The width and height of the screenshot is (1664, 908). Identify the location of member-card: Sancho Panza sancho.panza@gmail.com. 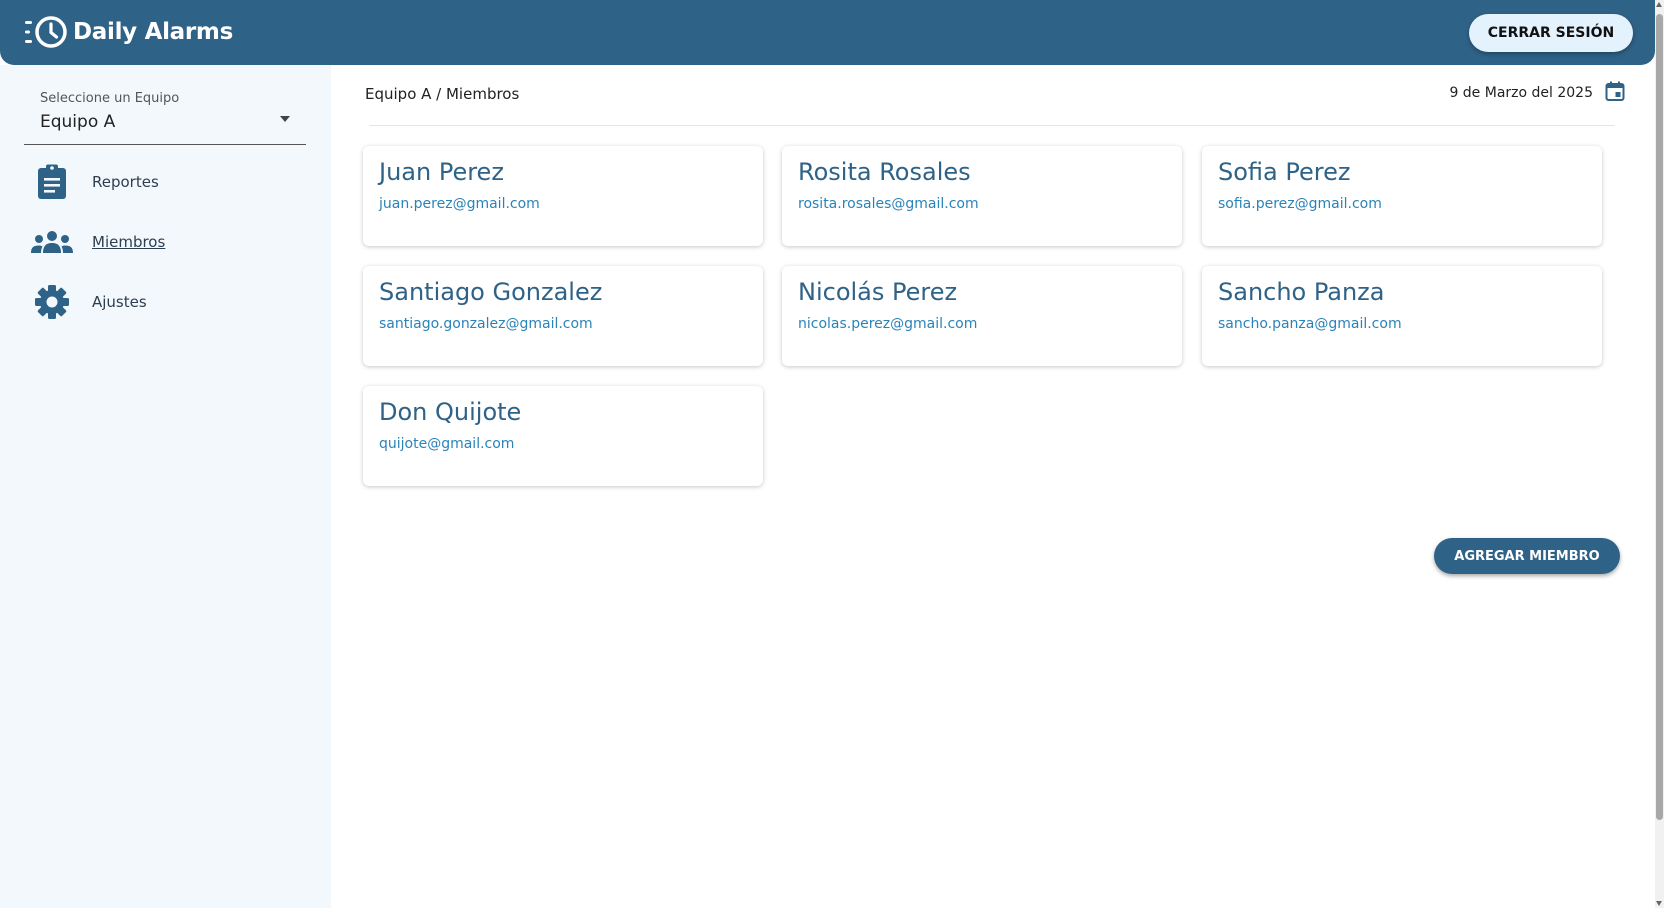
(1402, 316).